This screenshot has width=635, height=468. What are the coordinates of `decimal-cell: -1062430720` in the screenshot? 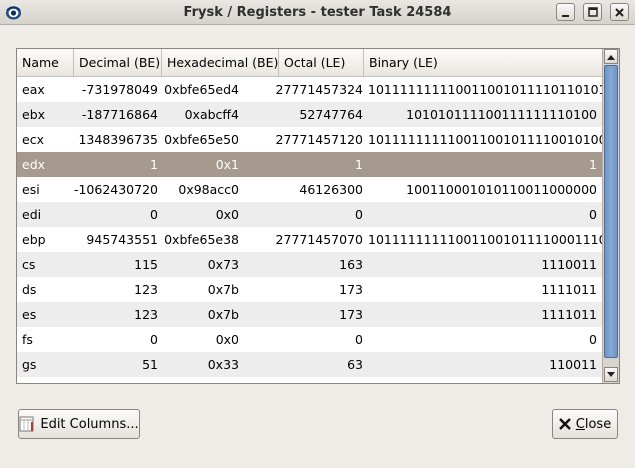 It's located at (115, 189).